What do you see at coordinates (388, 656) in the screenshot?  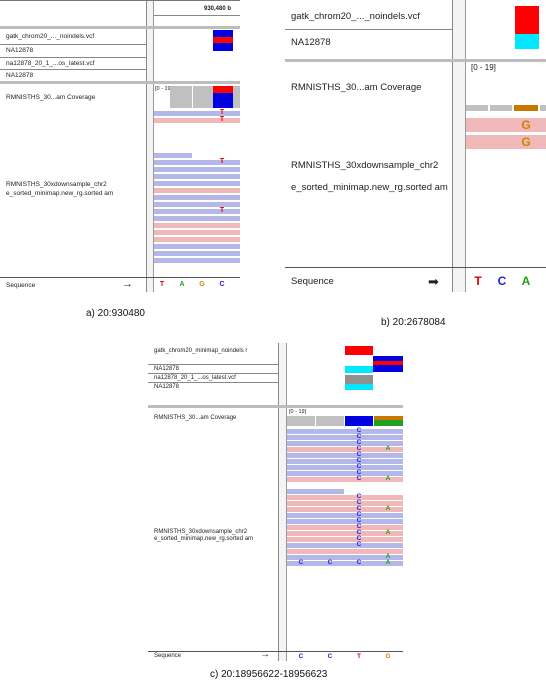 I see `reference-base: G` at bounding box center [388, 656].